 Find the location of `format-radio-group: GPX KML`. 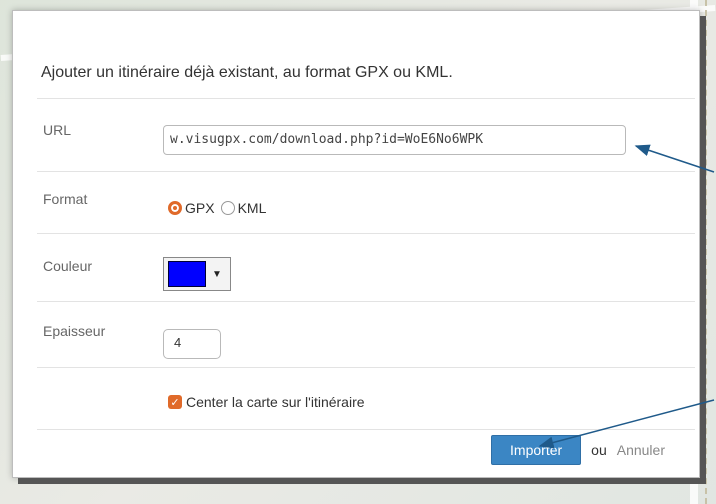

format-radio-group: GPX KML is located at coordinates (217, 208).